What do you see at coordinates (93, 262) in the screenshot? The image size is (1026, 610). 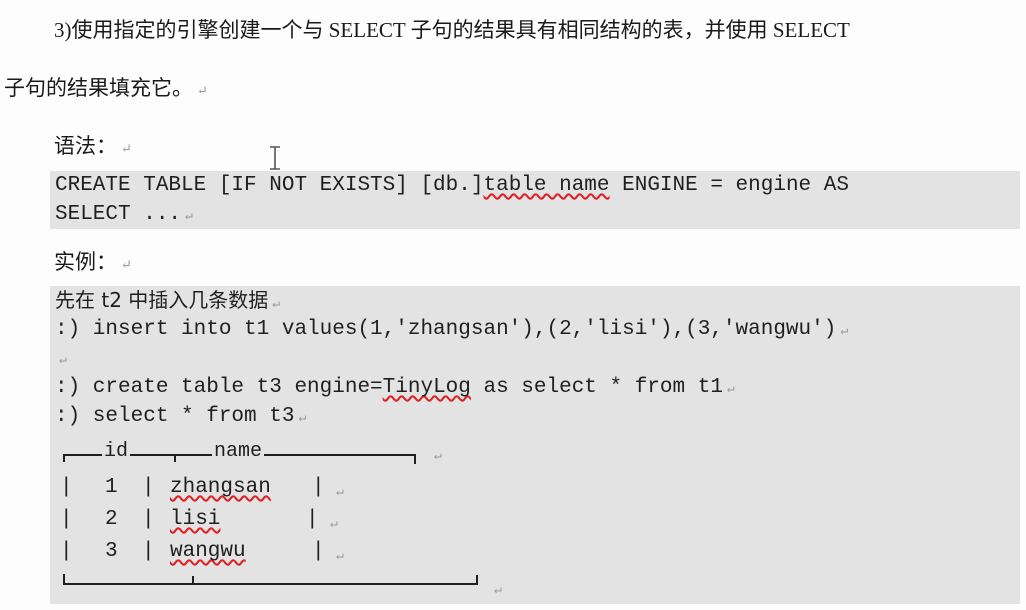 I see `example-label: 实例： ↵` at bounding box center [93, 262].